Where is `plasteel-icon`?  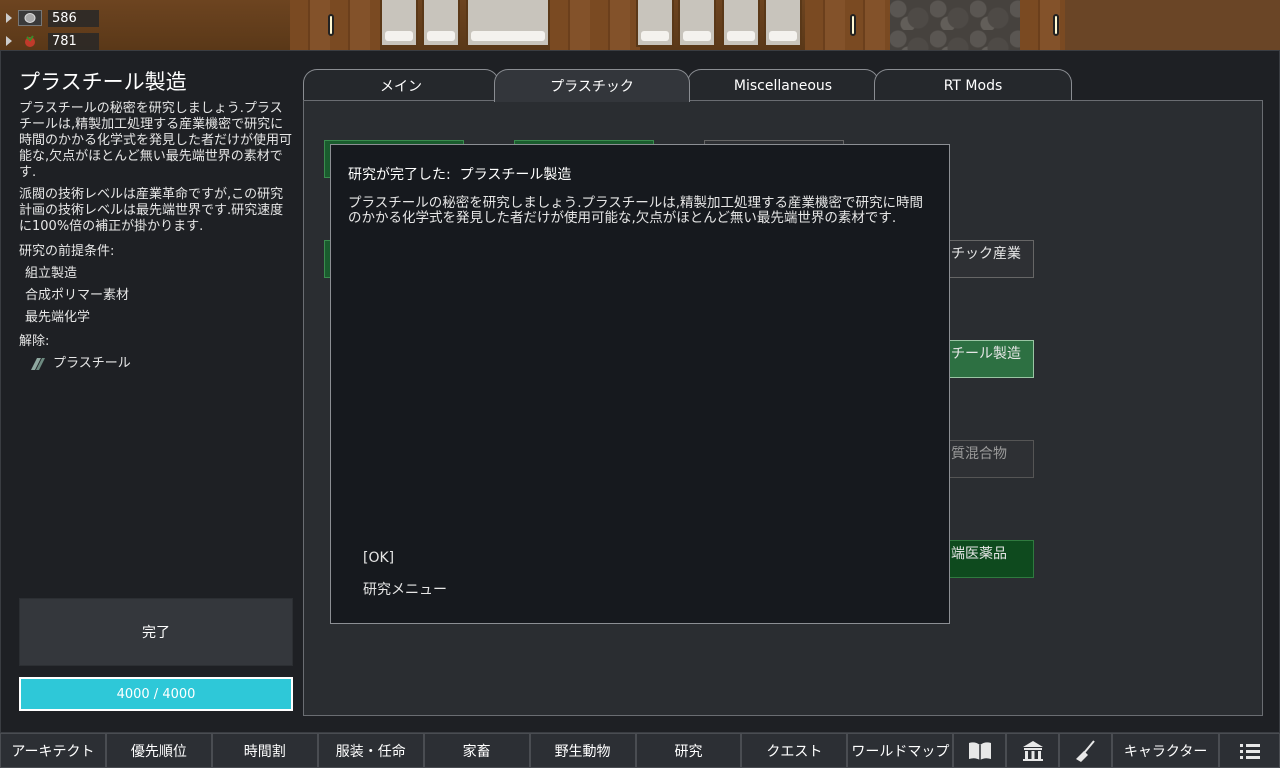
plasteel-icon is located at coordinates (38, 364).